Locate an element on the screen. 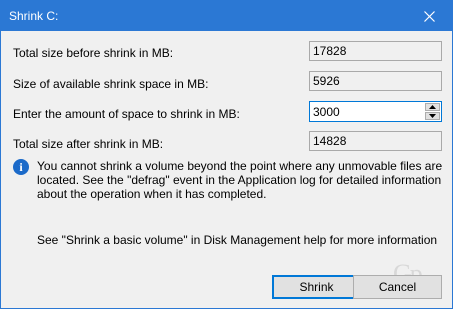  spin-buttons is located at coordinates (432, 111).